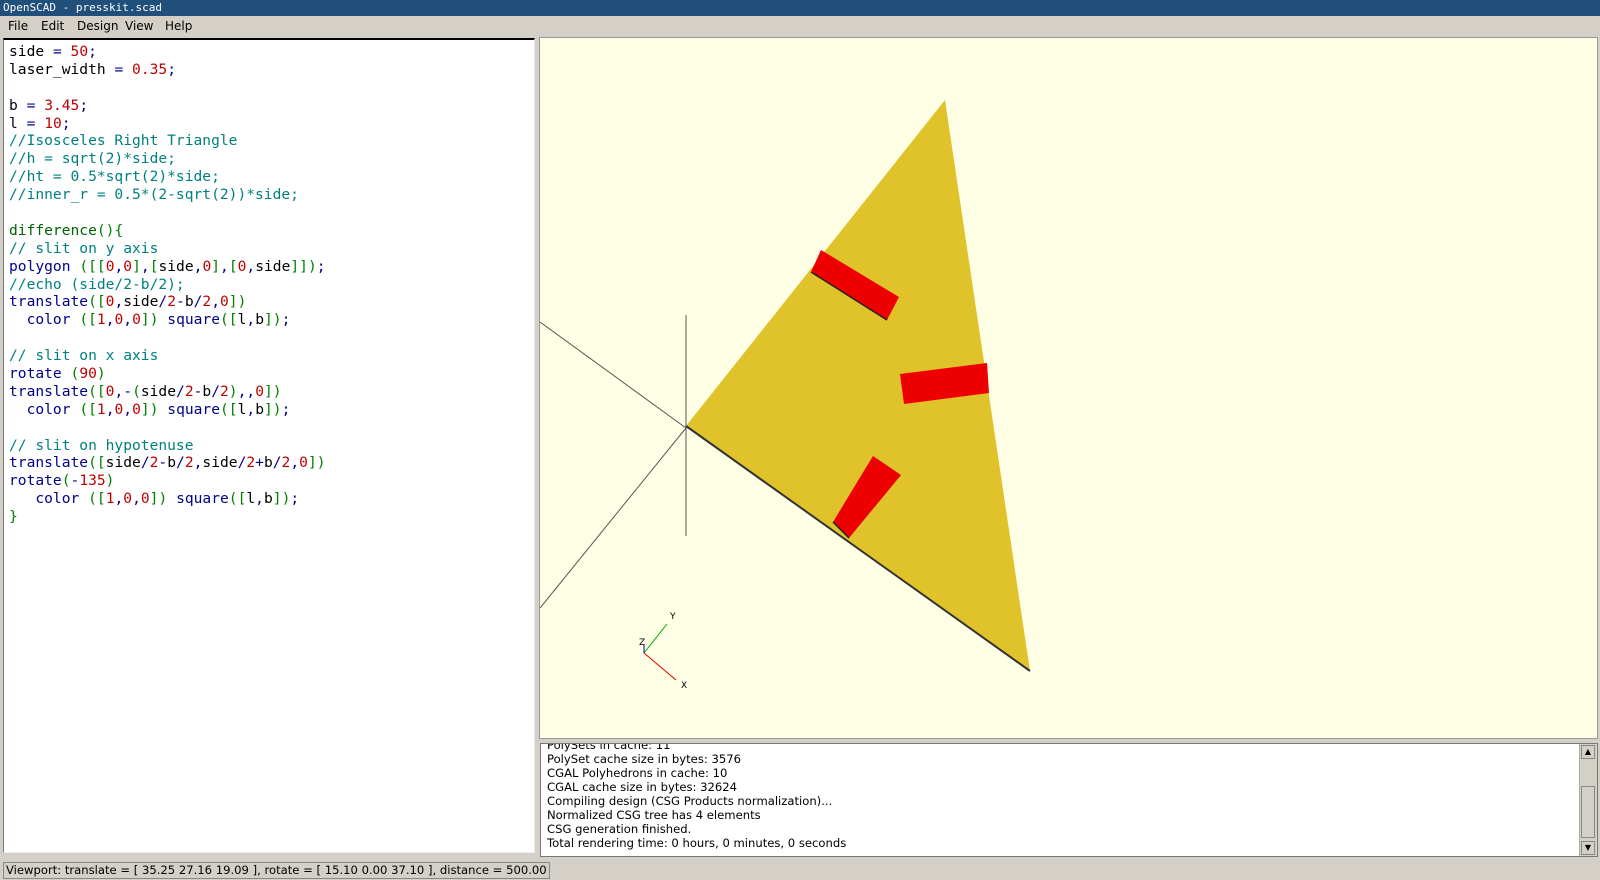  What do you see at coordinates (167, 446) in the screenshot?
I see `code-line: // slit on hypotenuse` at bounding box center [167, 446].